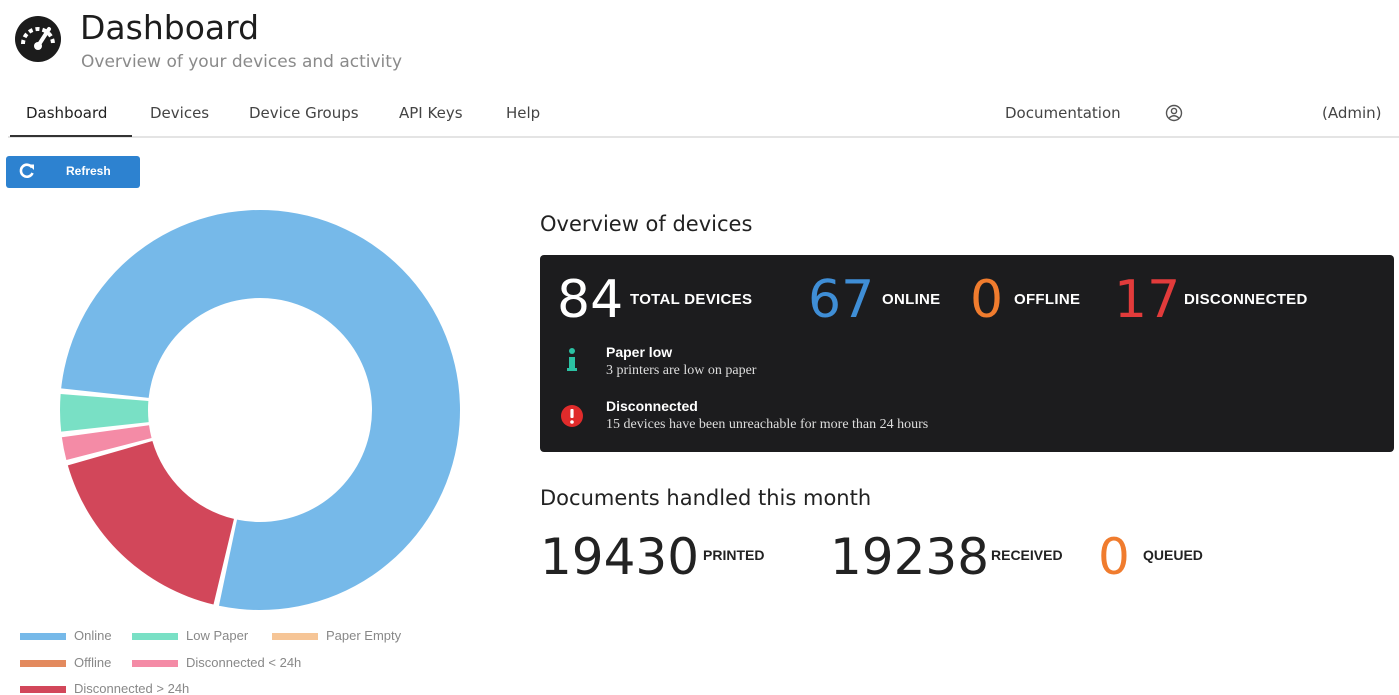 The width and height of the screenshot is (1399, 695). Describe the element at coordinates (1114, 557) in the screenshot. I see `queued-count: 0` at that location.